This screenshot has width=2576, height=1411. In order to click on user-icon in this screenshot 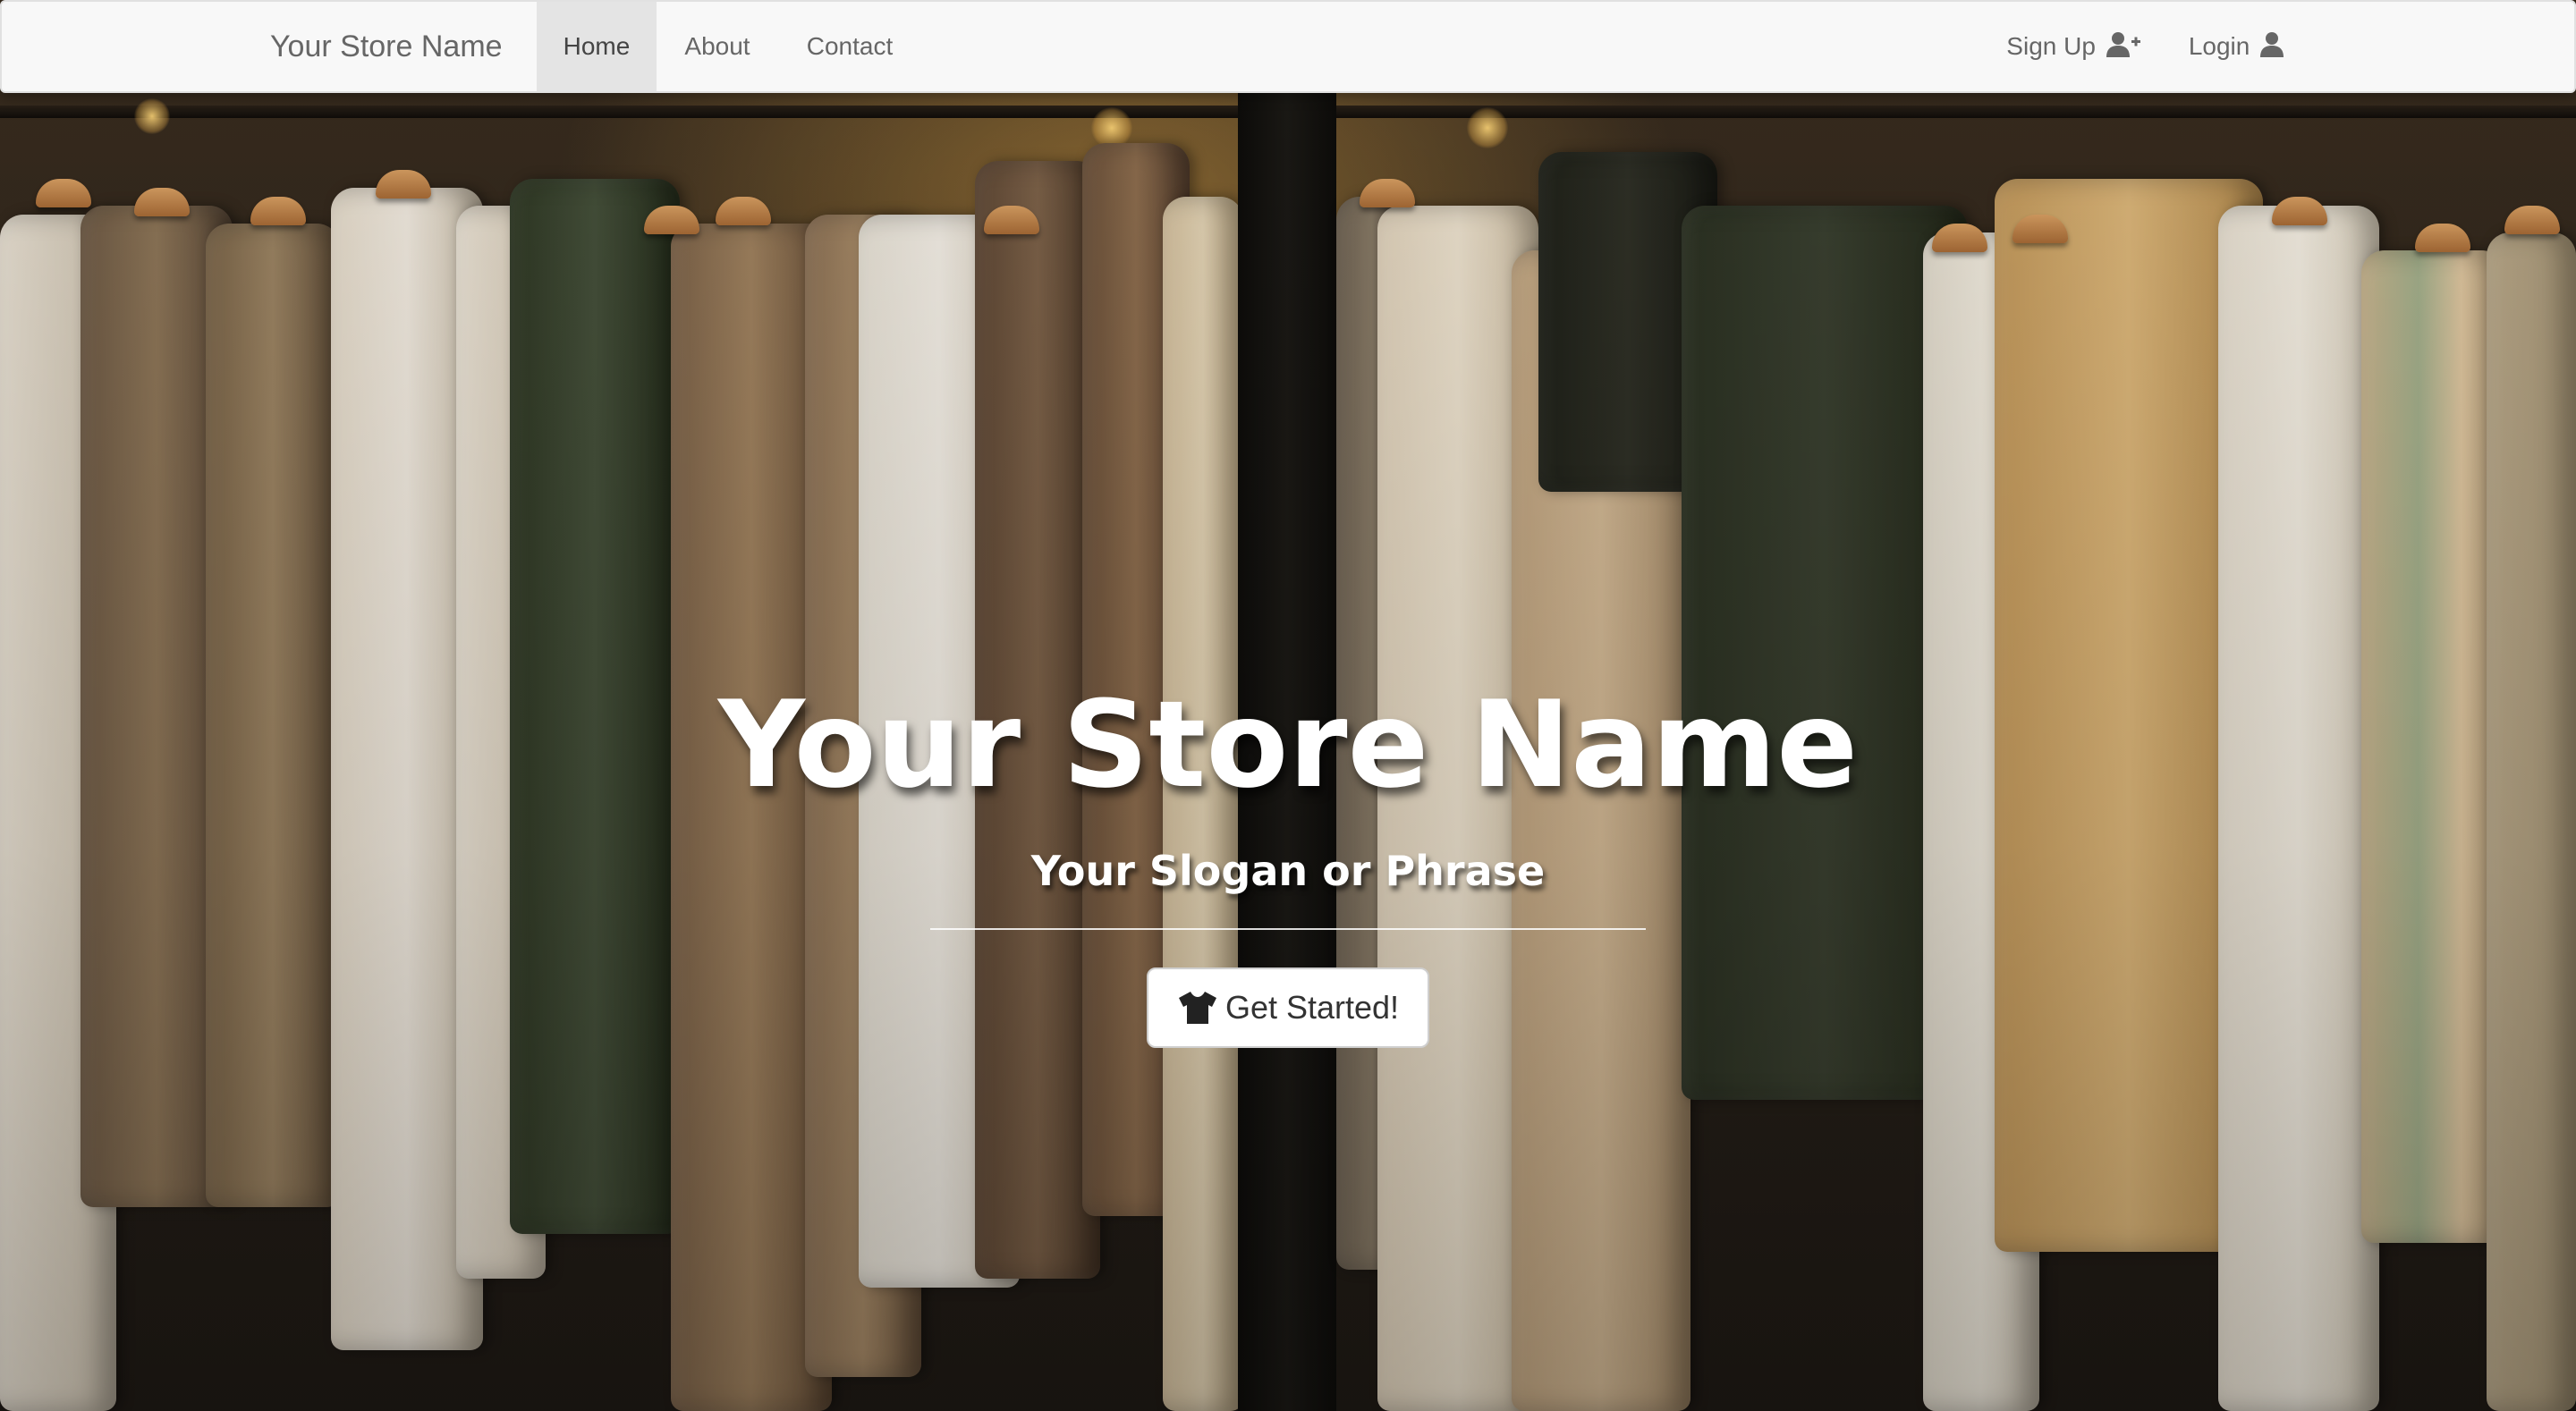, I will do `click(2272, 44)`.